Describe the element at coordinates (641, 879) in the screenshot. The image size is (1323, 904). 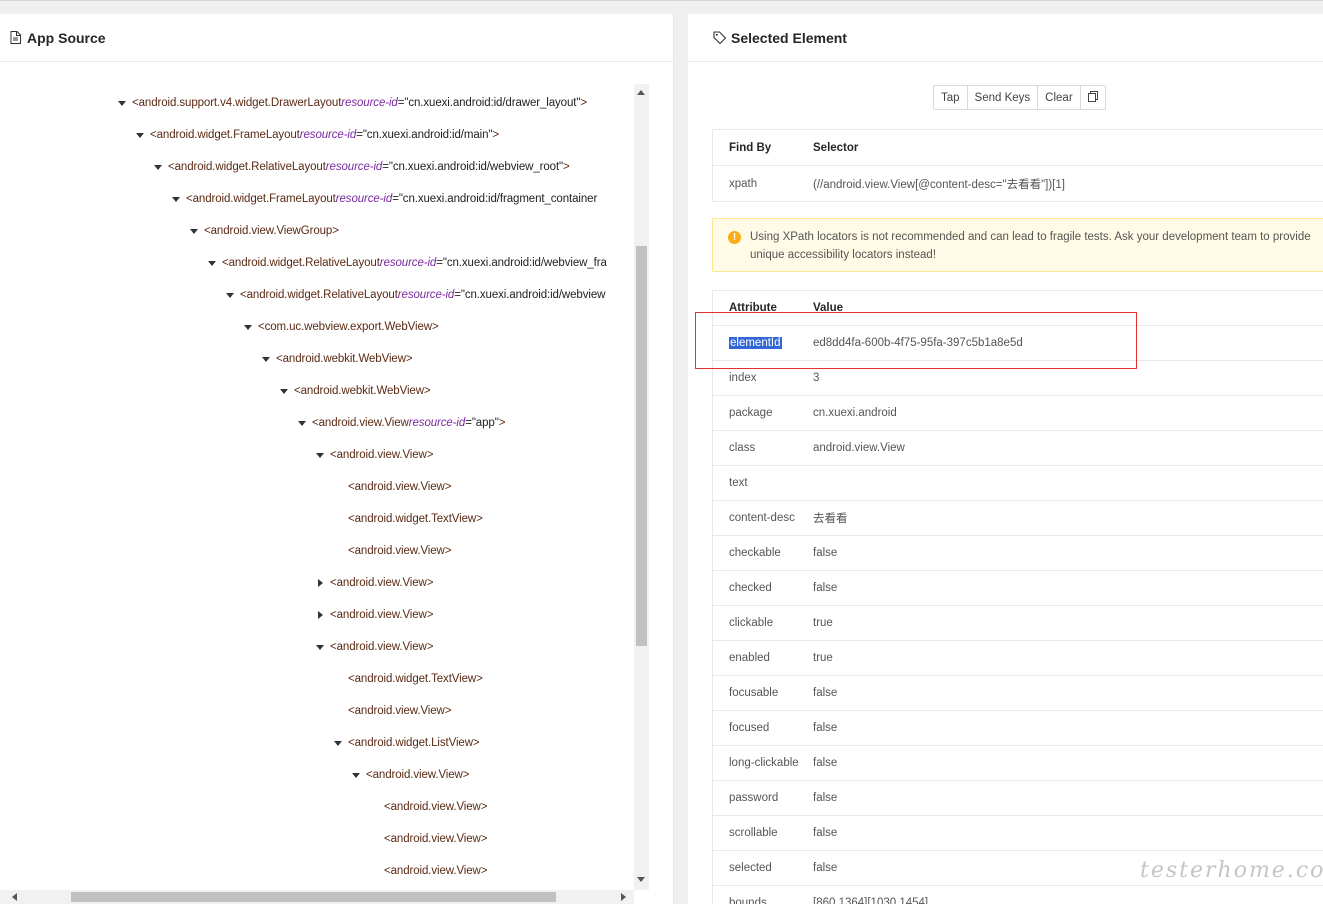
I see `scroll-down-icon` at that location.